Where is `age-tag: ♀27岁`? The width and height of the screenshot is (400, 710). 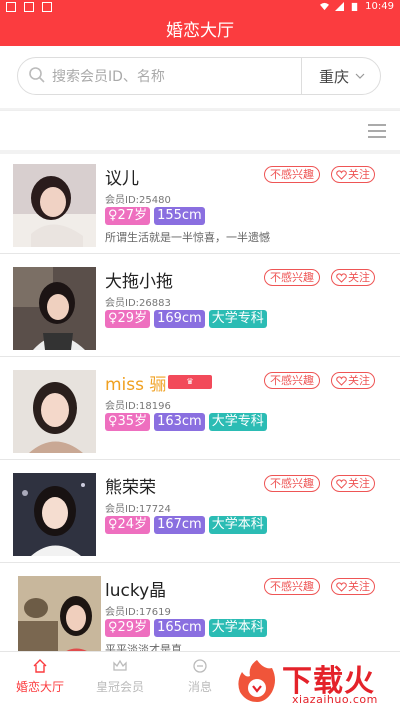 age-tag: ♀27岁 is located at coordinates (128, 216).